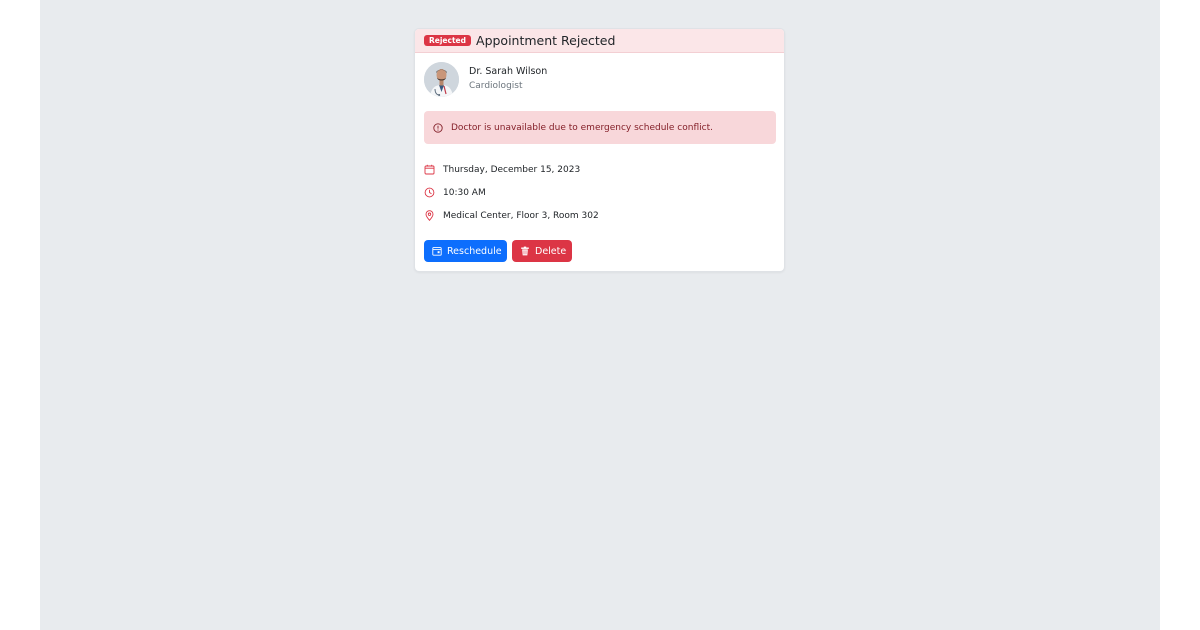 The image size is (1200, 630). I want to click on appointment-date: Thursday, December 15, 2023, so click(502, 169).